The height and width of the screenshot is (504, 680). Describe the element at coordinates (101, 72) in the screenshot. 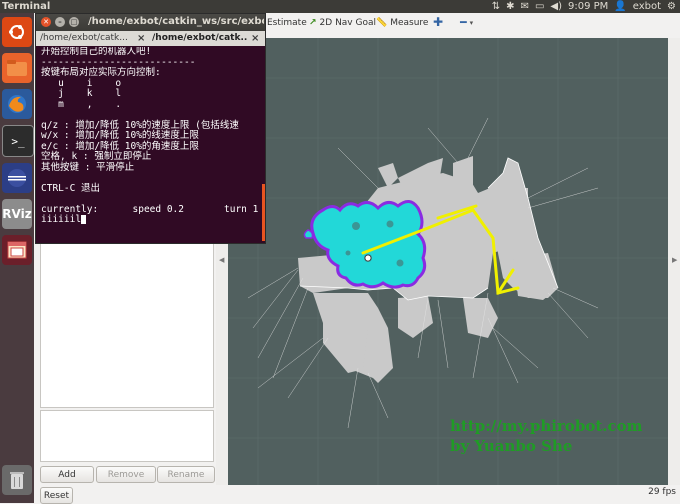

I see `terminal-line: 按键布局对应实际方向控制:` at that location.